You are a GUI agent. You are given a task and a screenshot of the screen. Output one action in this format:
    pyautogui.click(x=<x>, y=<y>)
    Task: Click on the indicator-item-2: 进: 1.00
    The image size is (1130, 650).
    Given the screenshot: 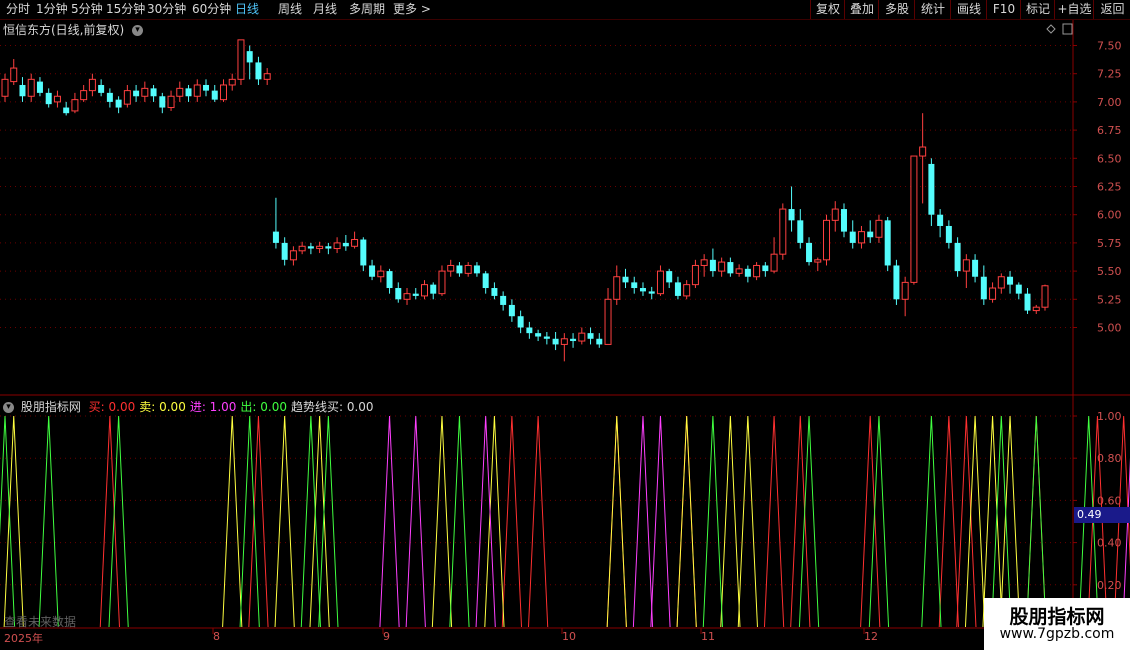 What is the action you would take?
    pyautogui.click(x=213, y=407)
    